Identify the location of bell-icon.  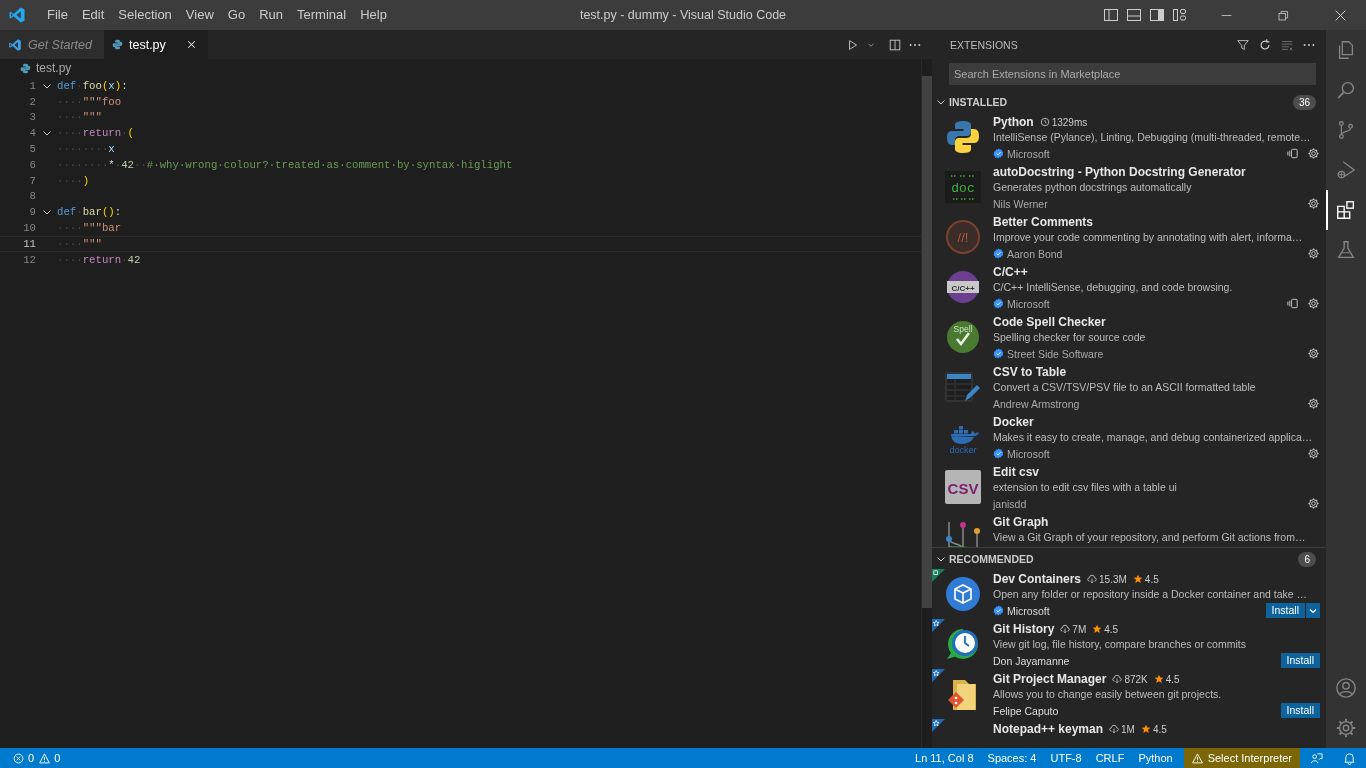
(1349, 758).